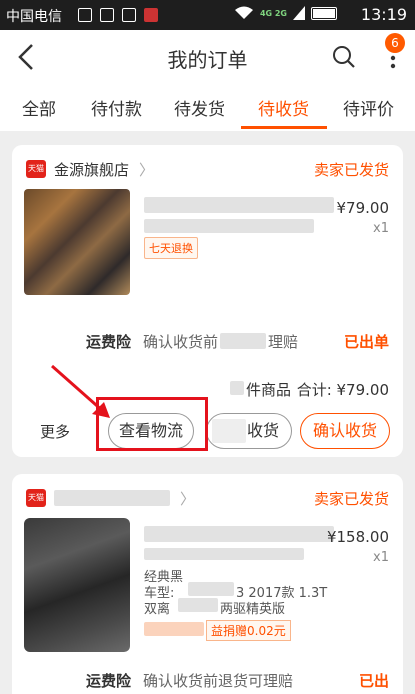  I want to click on return-policy-tag: 七天退换, so click(171, 248).